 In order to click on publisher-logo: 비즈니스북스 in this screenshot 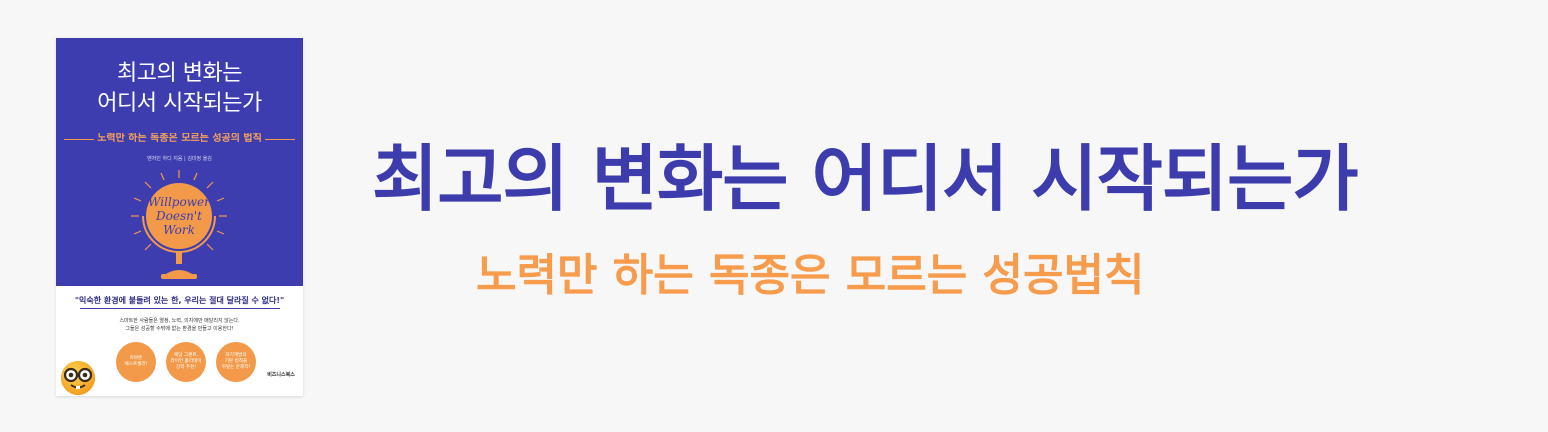, I will do `click(281, 375)`.